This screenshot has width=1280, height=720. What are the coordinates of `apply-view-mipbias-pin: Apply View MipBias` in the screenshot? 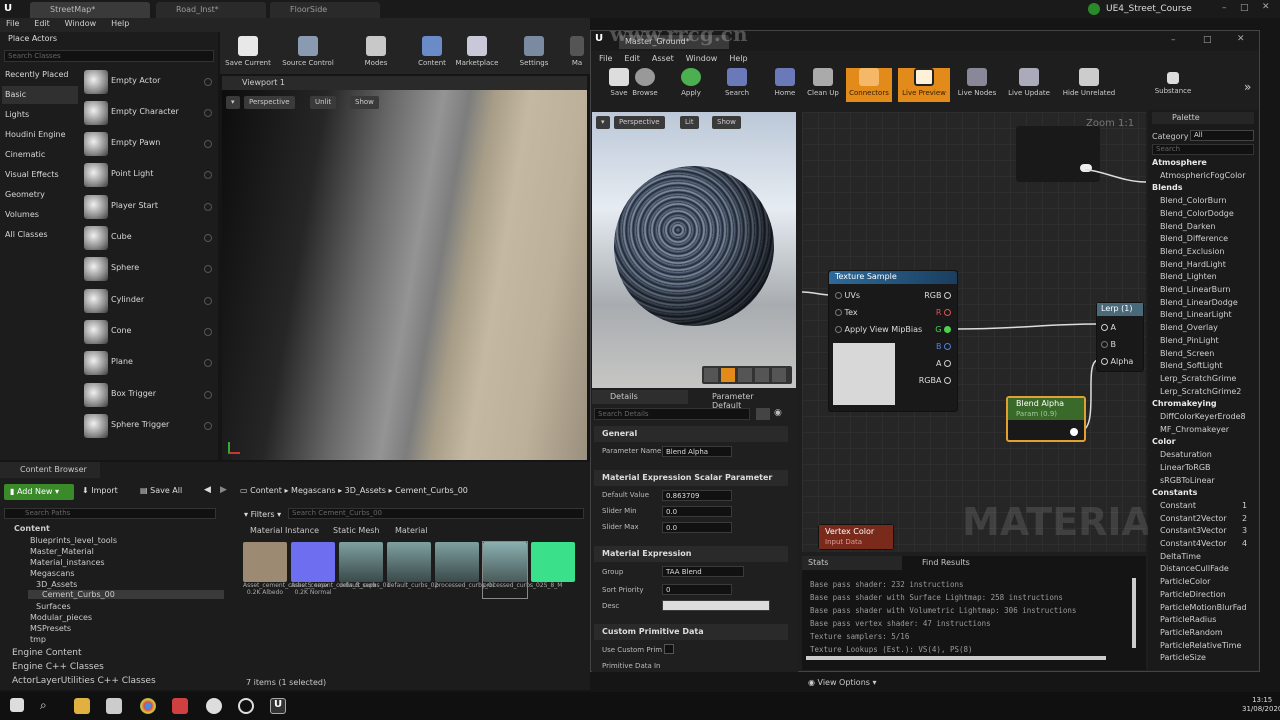 It's located at (878, 329).